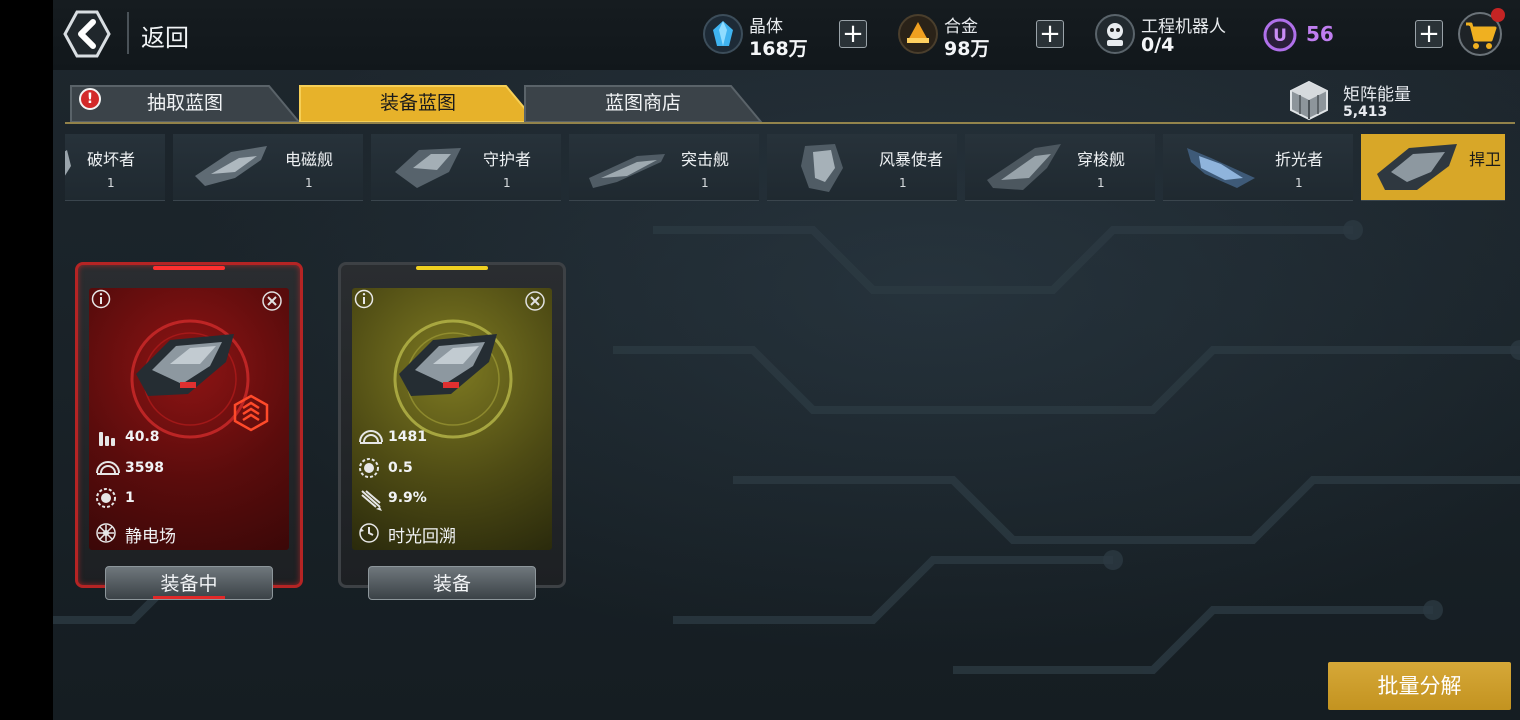 This screenshot has width=1520, height=720. Describe the element at coordinates (1429, 34) in the screenshot. I see `add-u-currency-button: +` at that location.